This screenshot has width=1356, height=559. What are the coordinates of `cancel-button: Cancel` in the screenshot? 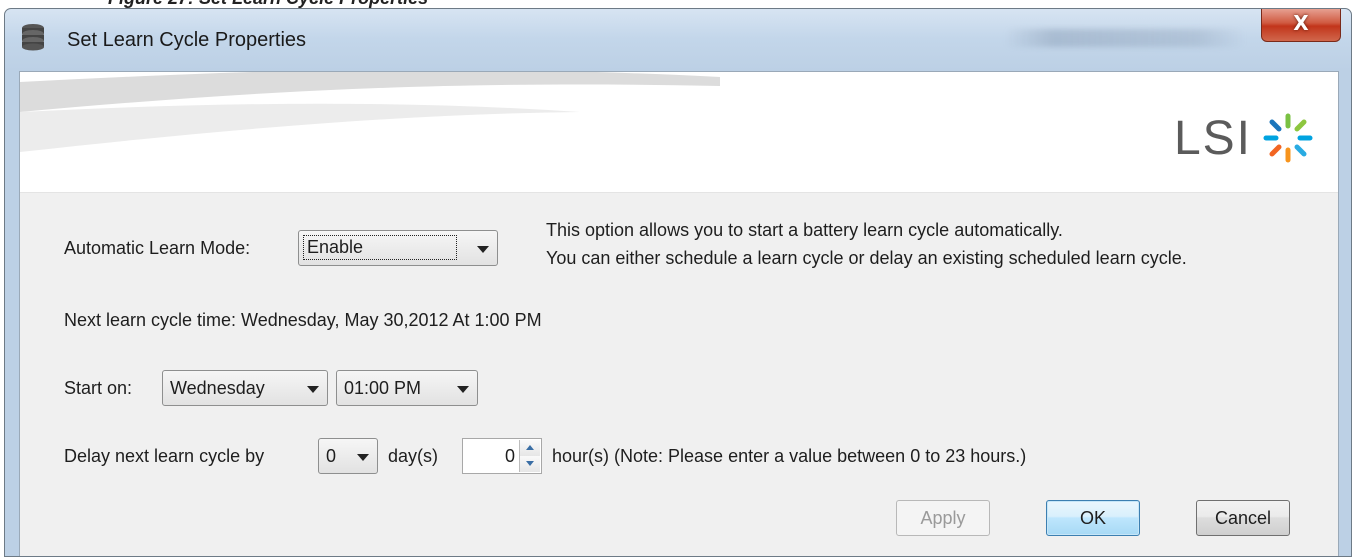 It's located at (1243, 518).